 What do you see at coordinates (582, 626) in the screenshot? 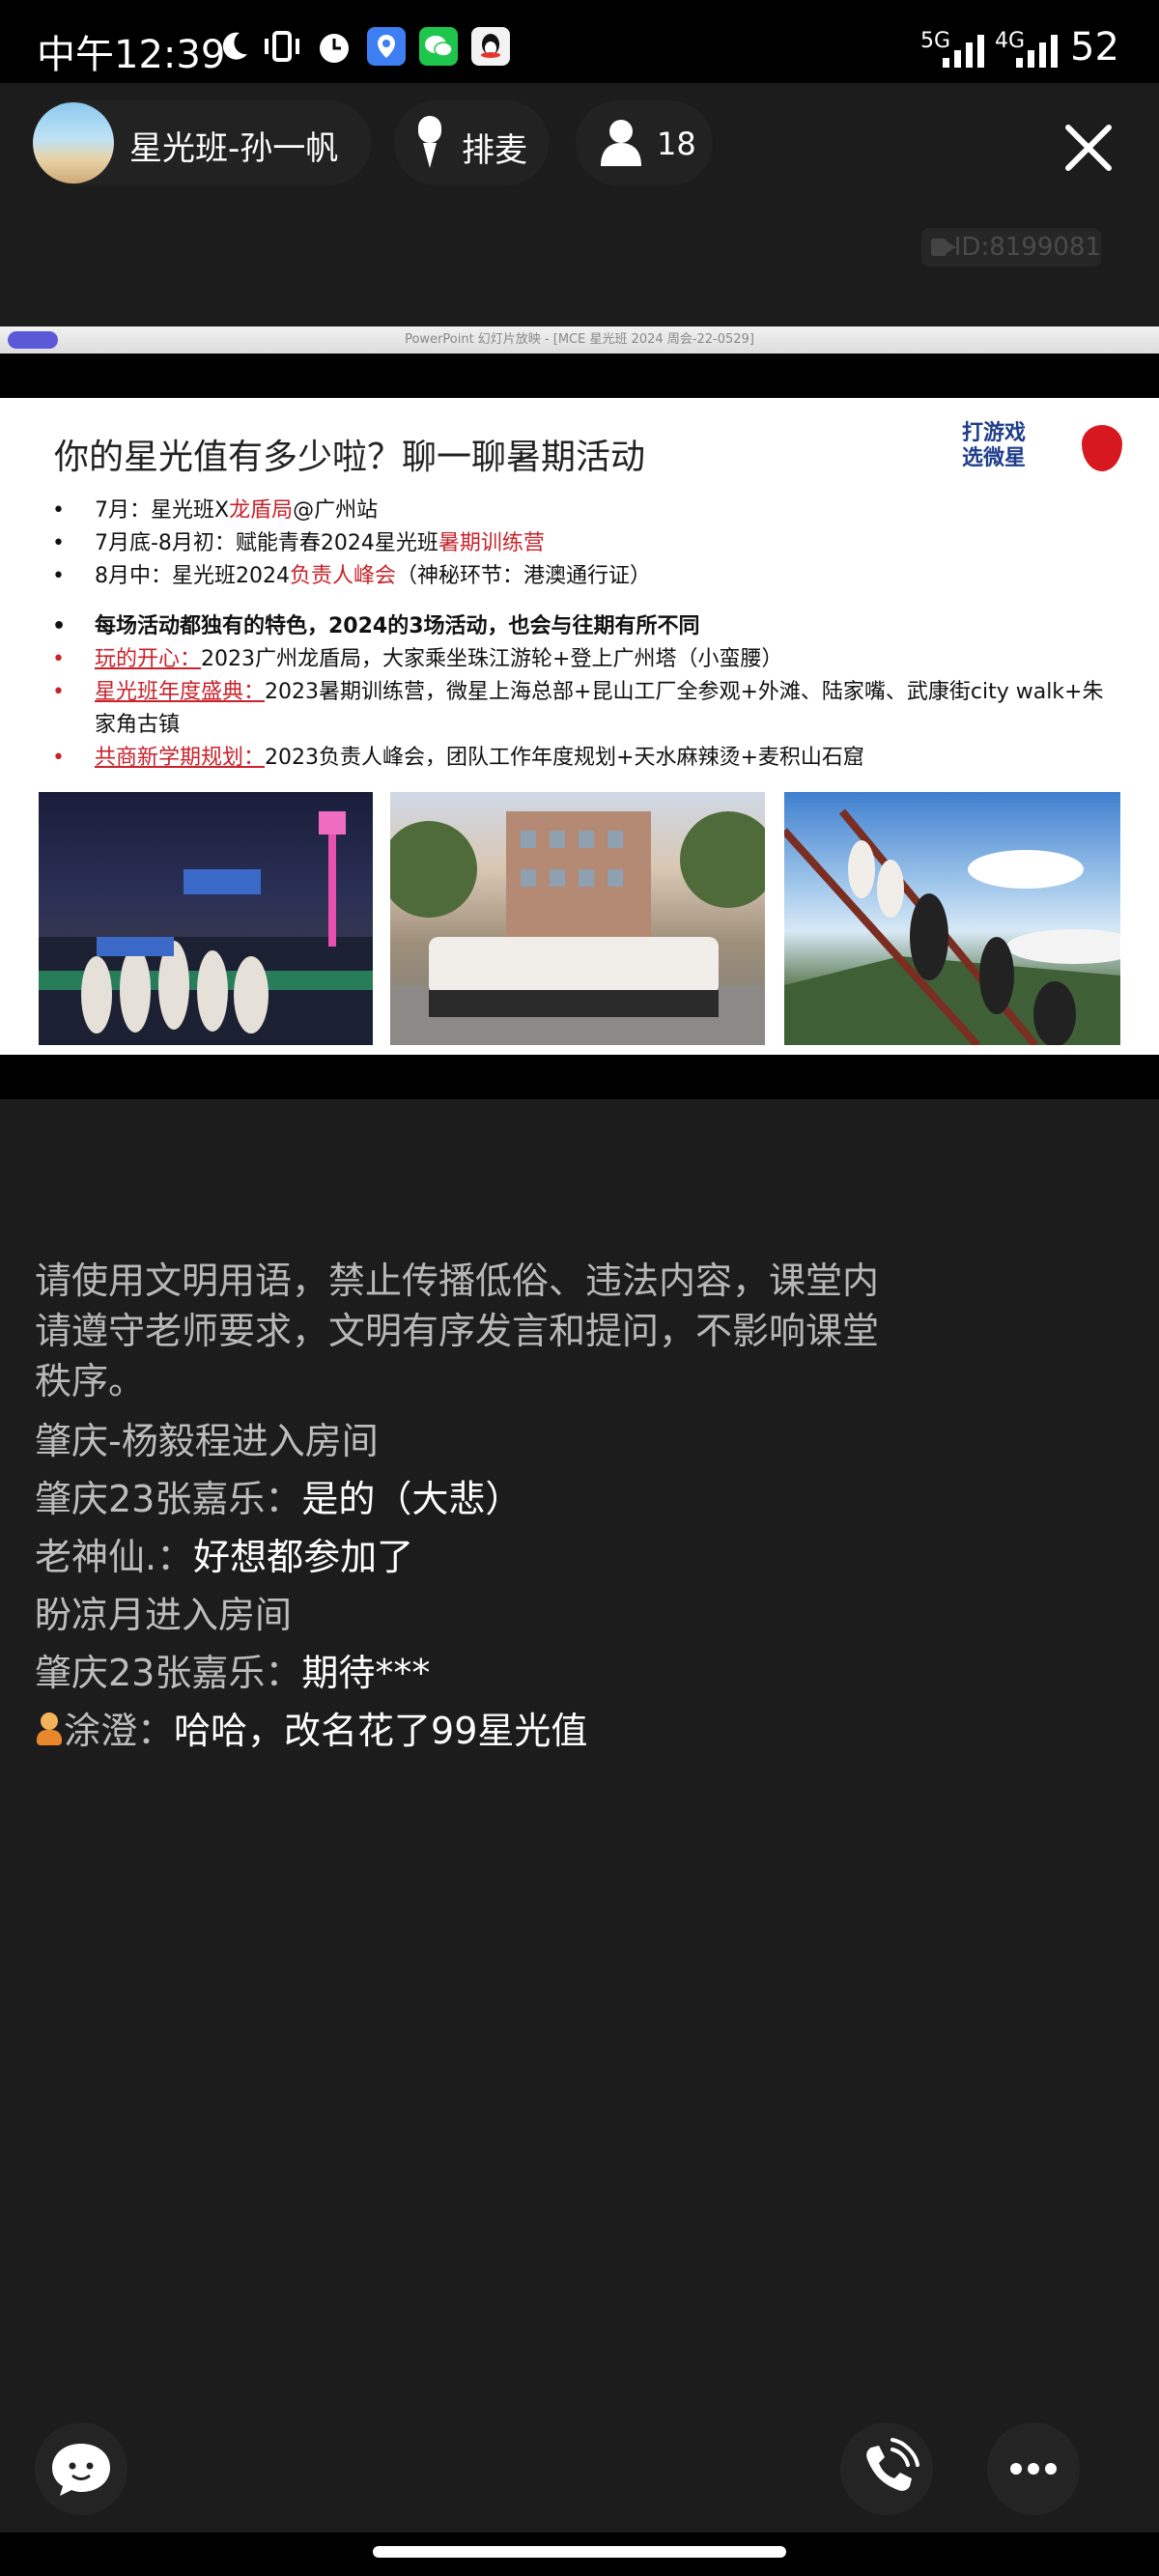
I see `summary-item: 每场活动都独有的特色，2024的3场活动，也会与往期有所不同` at bounding box center [582, 626].